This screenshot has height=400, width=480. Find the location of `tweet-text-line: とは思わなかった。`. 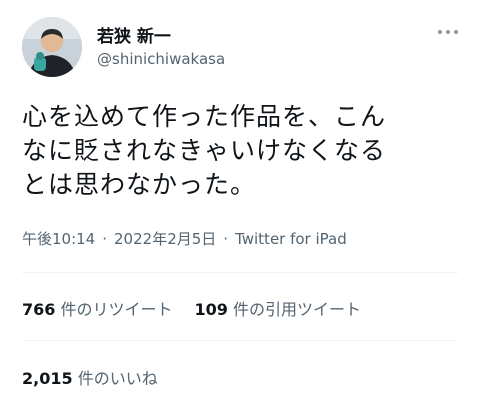

tweet-text-line: とは思わなかった。 is located at coordinates (139, 184).